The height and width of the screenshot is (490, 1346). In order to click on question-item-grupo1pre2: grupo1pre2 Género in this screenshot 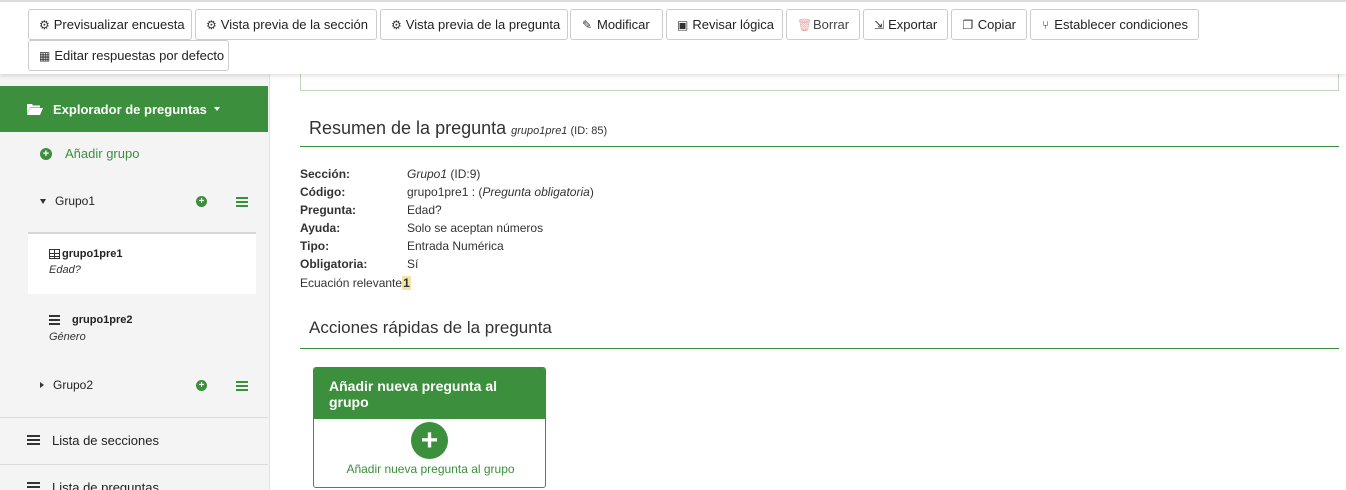, I will do `click(142, 326)`.